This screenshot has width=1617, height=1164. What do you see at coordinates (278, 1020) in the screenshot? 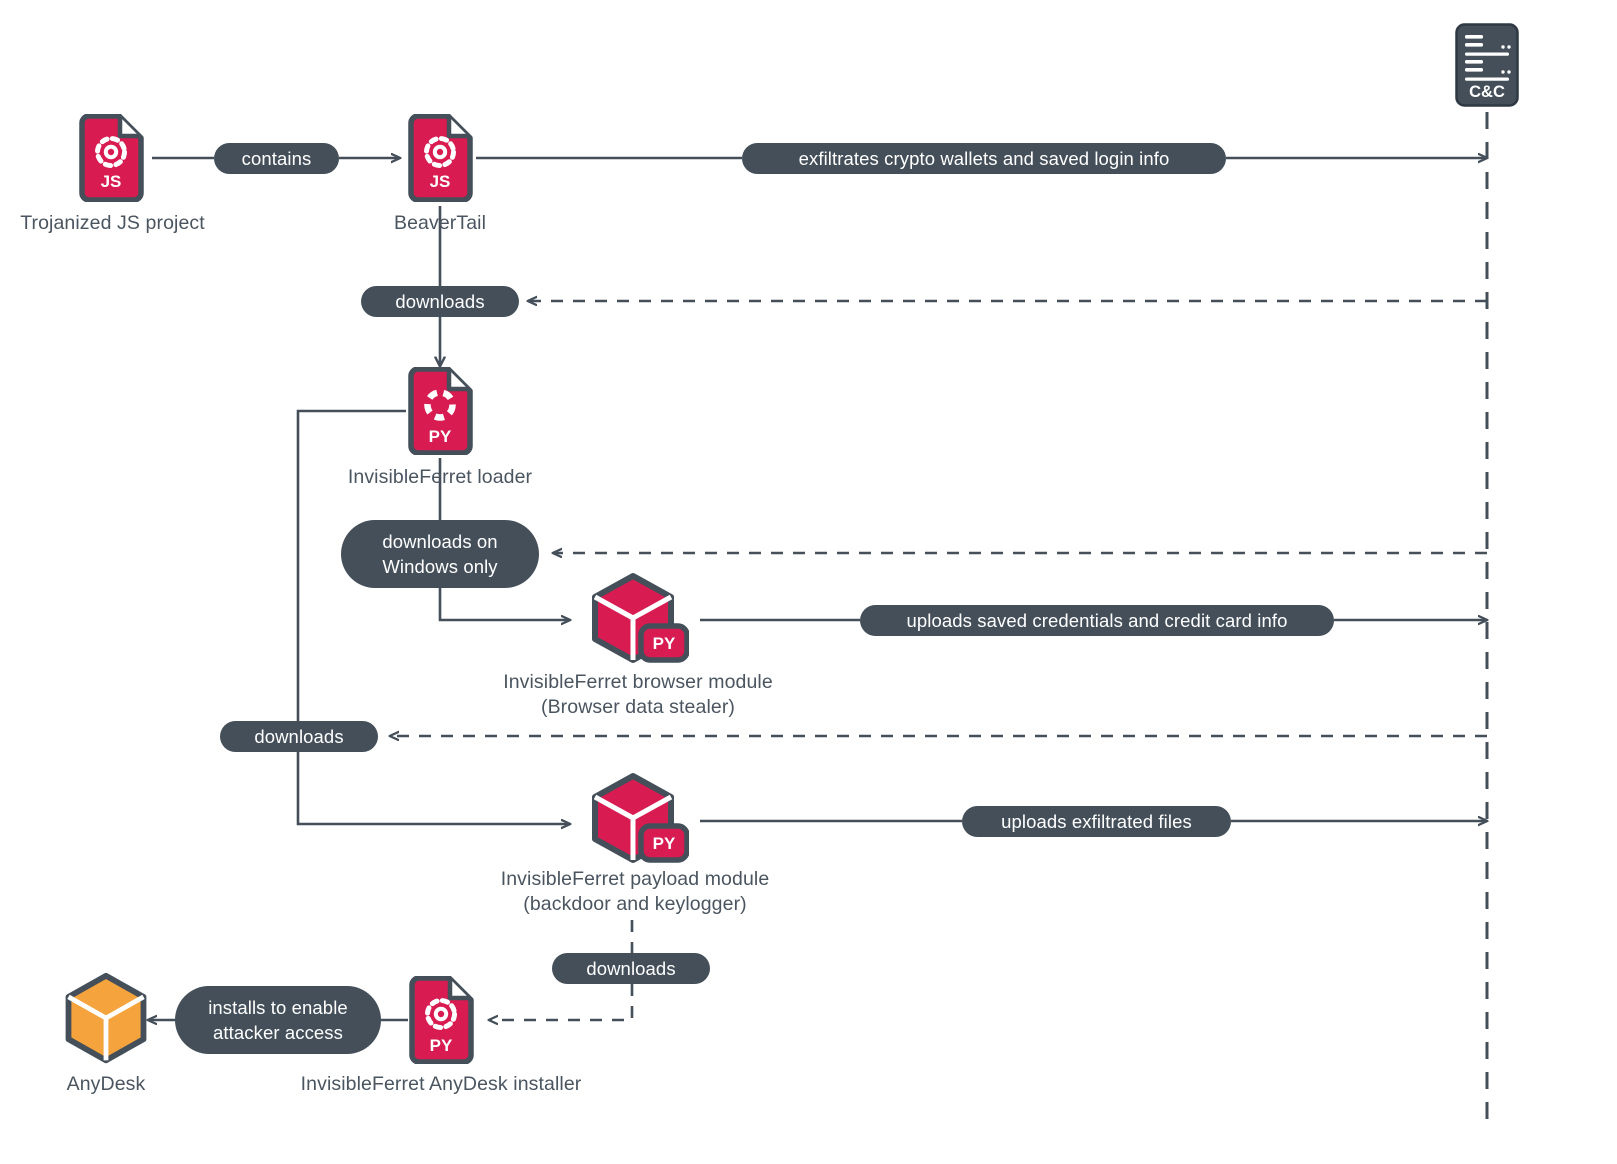
I see `edge-label-installs-attacker-access: installs to enable attacker access` at bounding box center [278, 1020].